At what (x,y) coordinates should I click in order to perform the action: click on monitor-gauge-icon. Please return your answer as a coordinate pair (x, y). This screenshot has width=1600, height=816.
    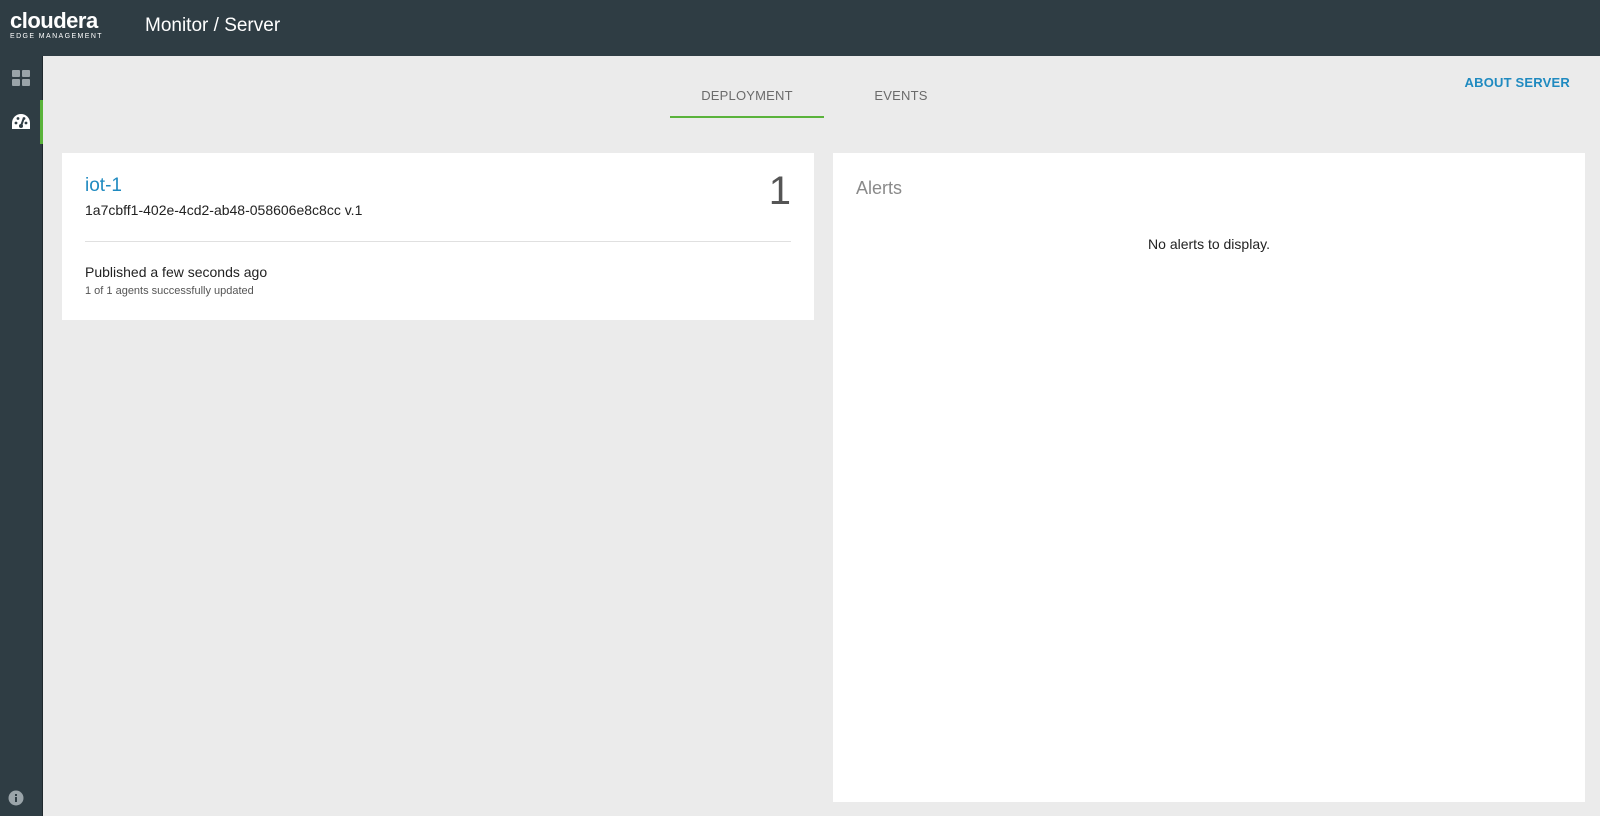
    Looking at the image, I should click on (21, 122).